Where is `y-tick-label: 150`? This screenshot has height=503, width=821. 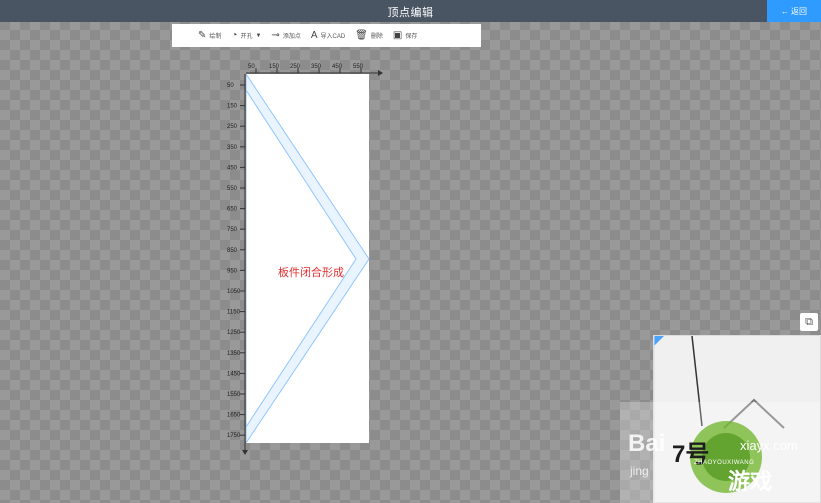 y-tick-label: 150 is located at coordinates (232, 107).